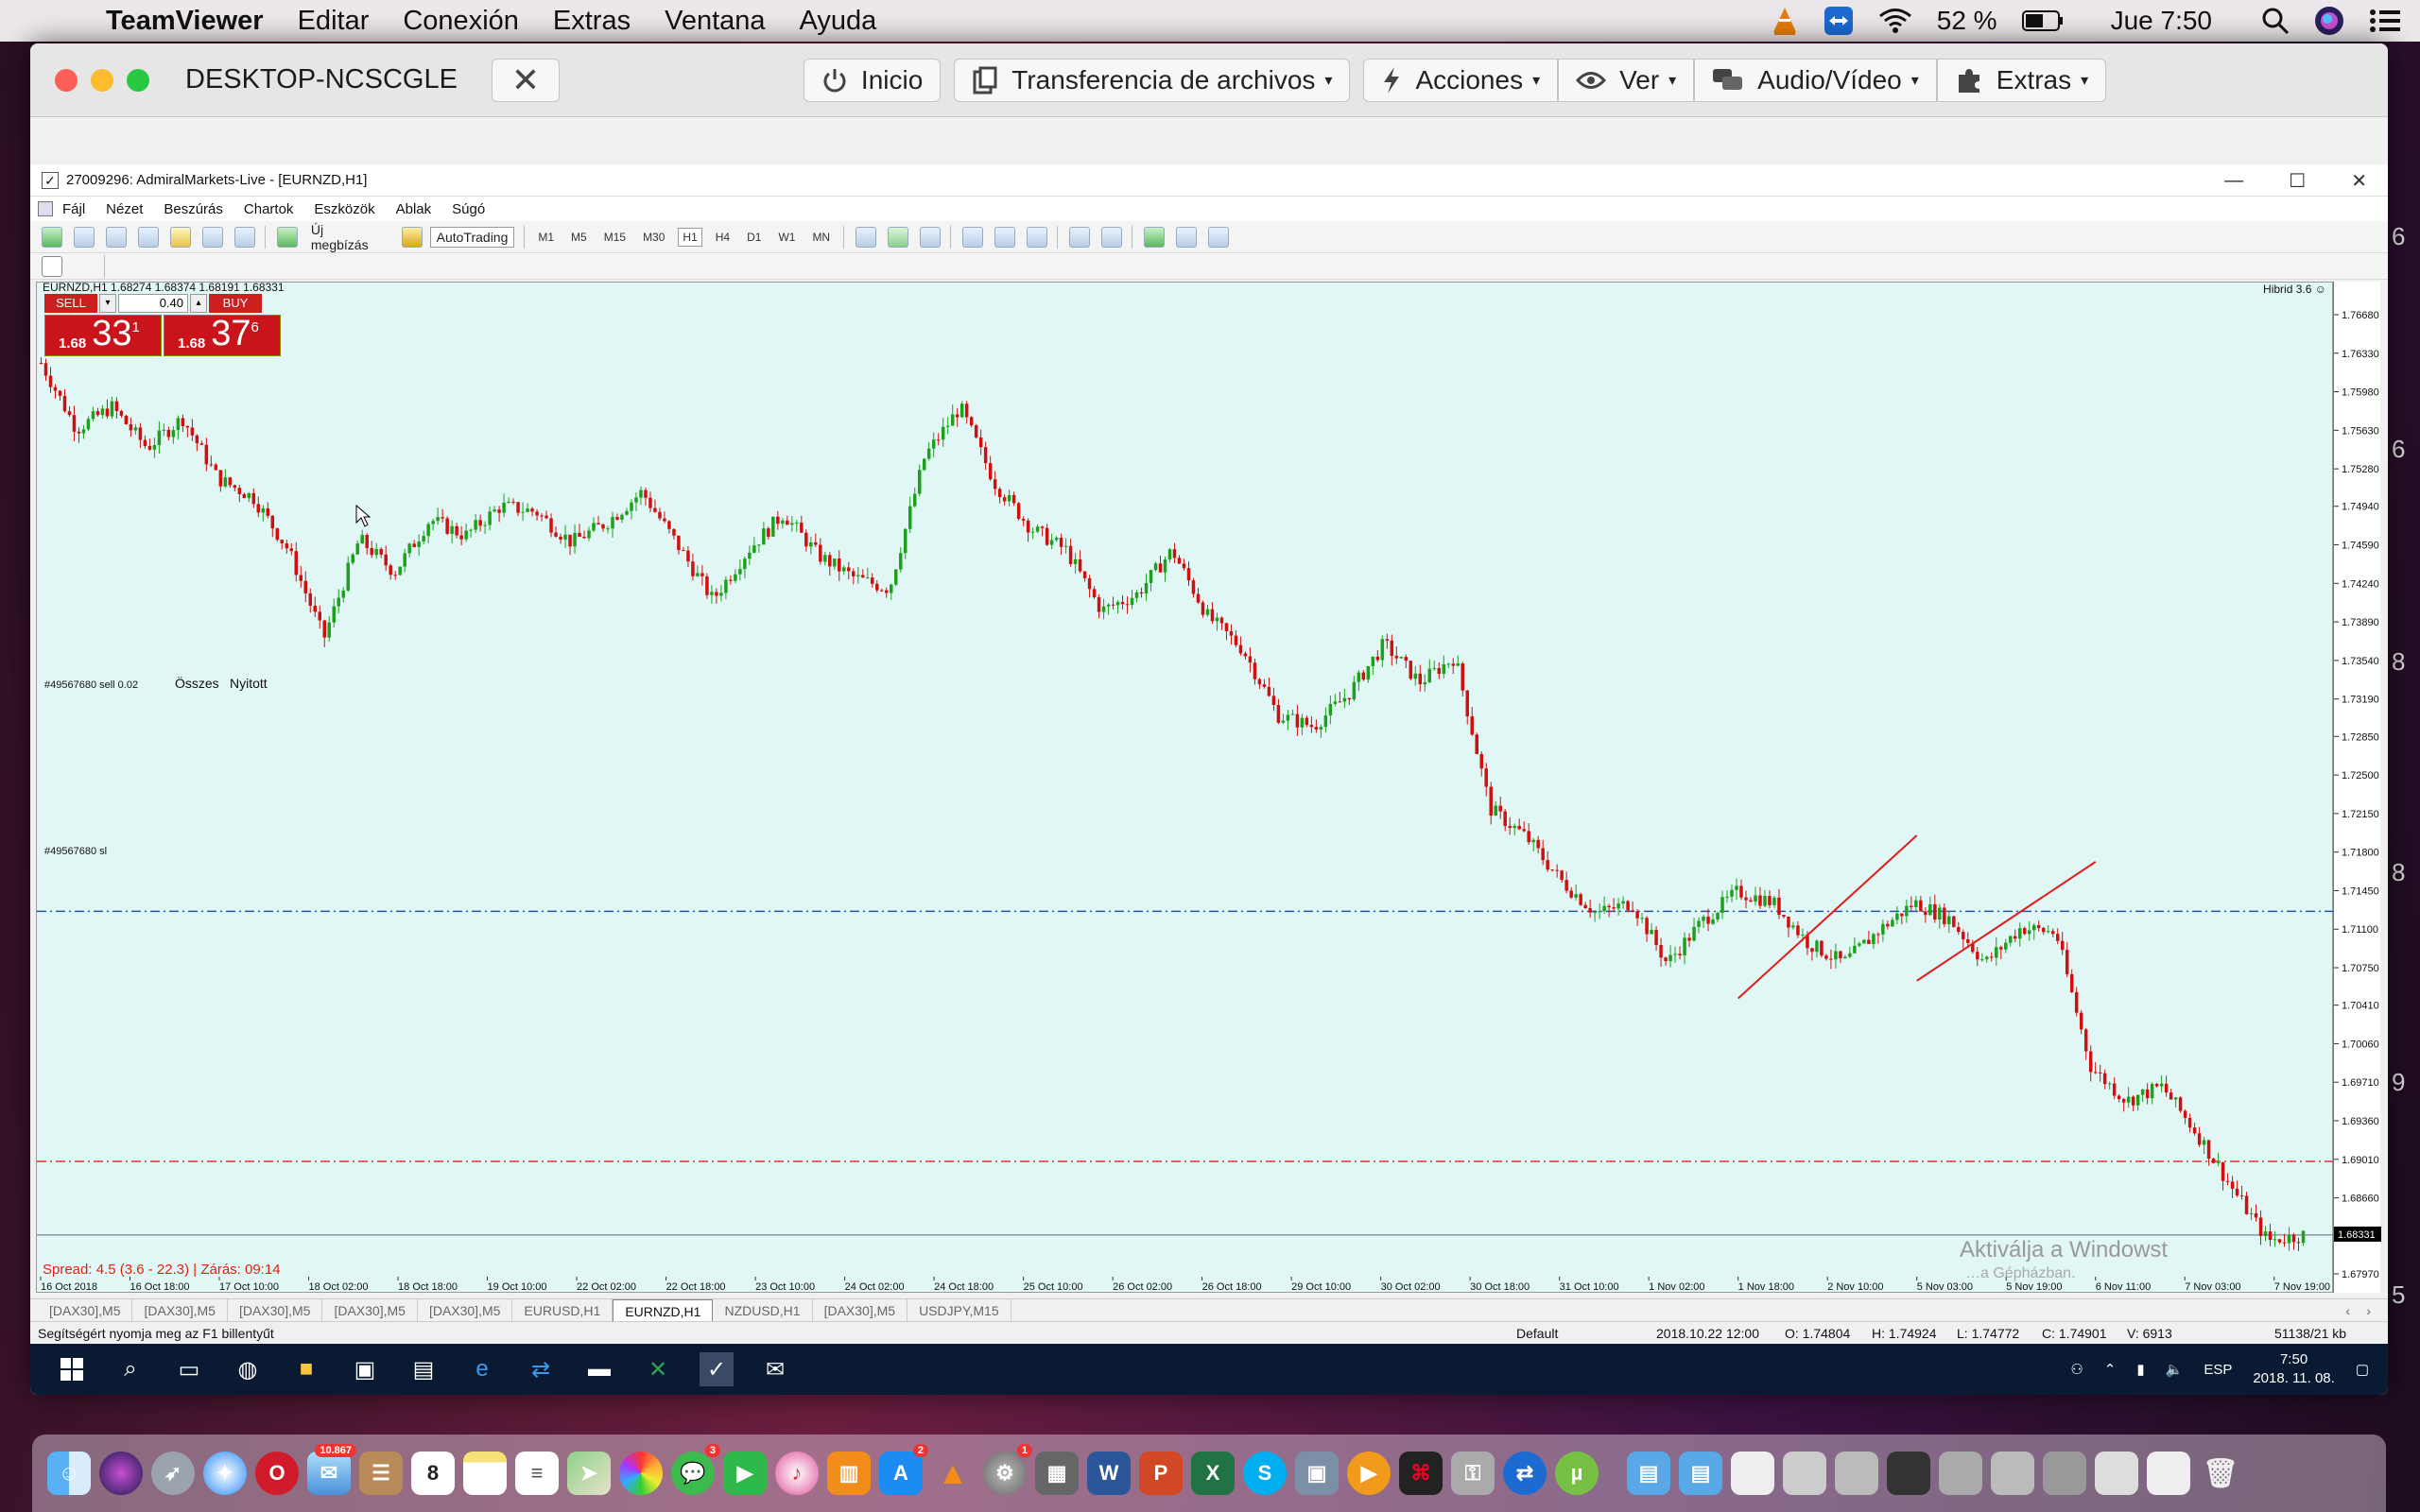 This screenshot has width=2420, height=1512. Describe the element at coordinates (2368, 1310) in the screenshot. I see `tab-scroll-right-icon: ›` at that location.